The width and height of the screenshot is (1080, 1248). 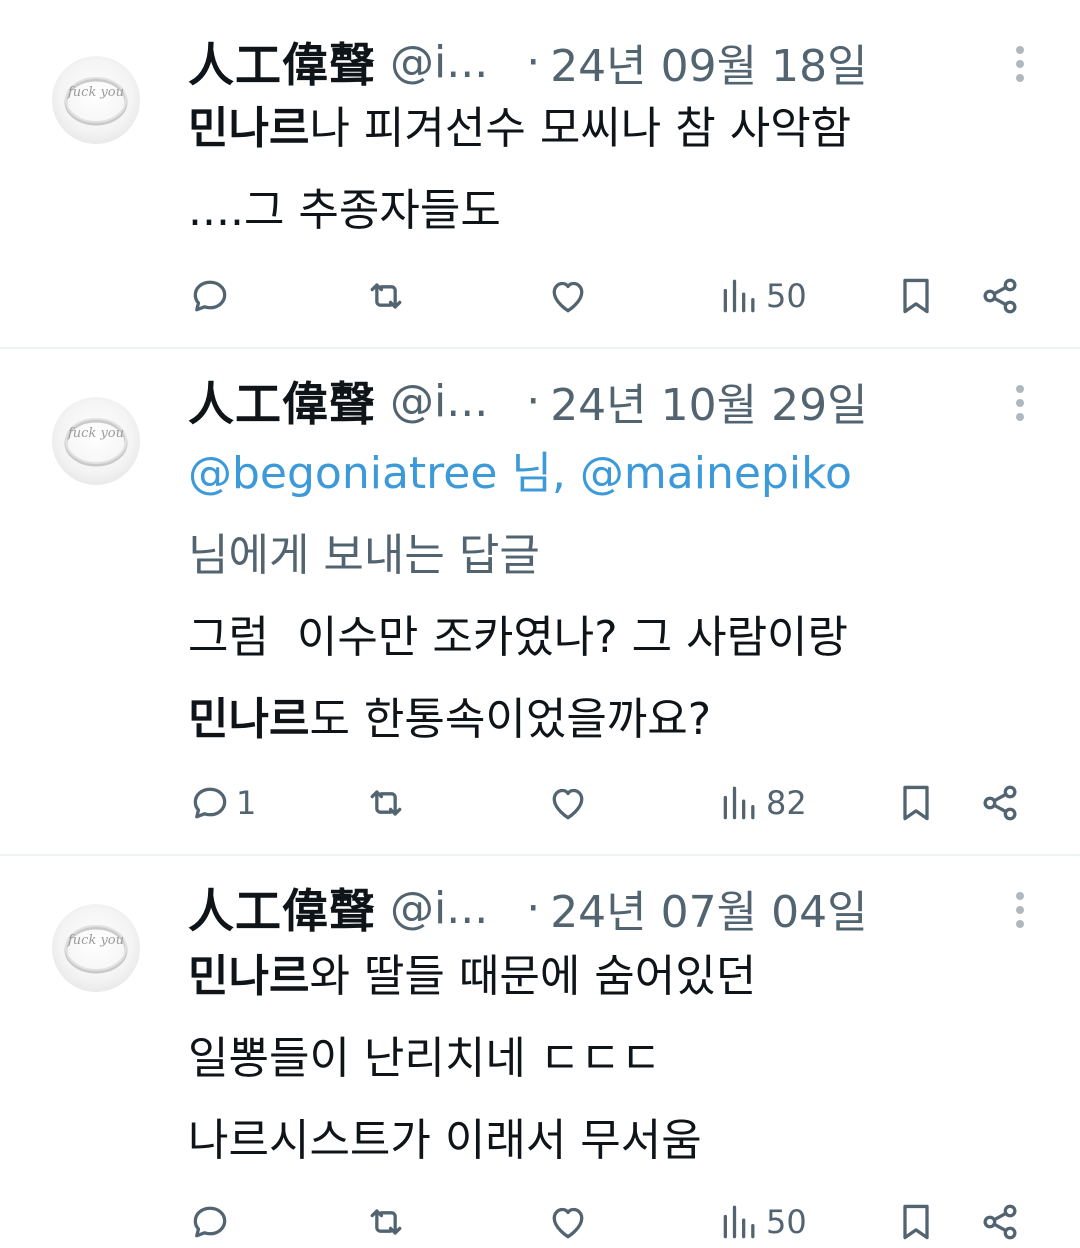 I want to click on text-segment: 일뽕들이 난리치네 ㄷㄷㄷ, so click(x=425, y=1058).